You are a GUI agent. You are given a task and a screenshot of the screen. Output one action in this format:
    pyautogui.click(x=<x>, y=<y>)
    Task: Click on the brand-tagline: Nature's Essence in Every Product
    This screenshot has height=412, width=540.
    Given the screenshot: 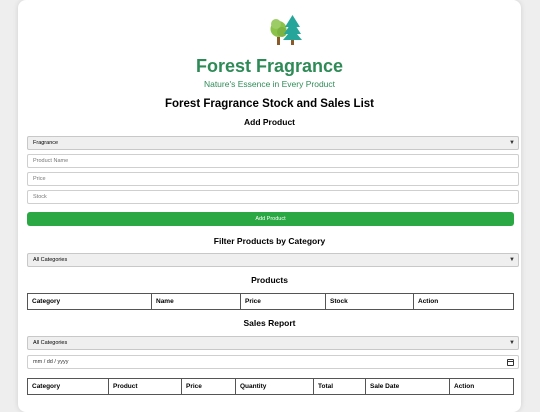 What is the action you would take?
    pyautogui.click(x=269, y=84)
    